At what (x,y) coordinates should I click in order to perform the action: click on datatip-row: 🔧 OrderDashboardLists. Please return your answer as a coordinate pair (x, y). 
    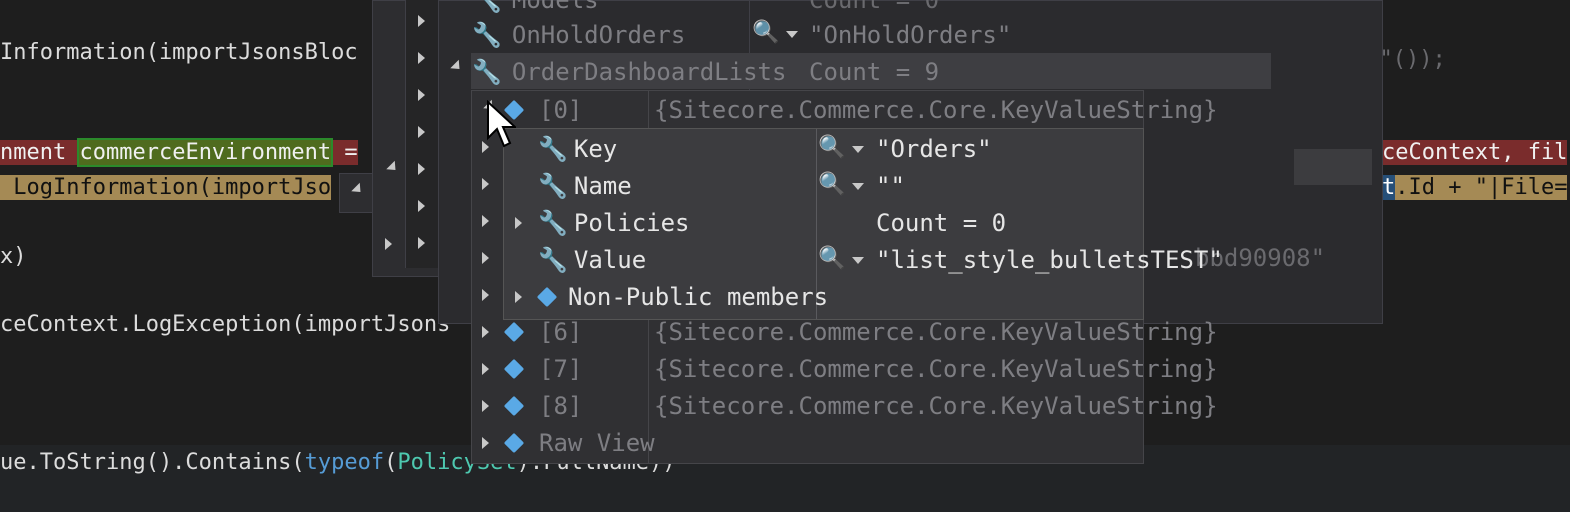
    Looking at the image, I should click on (629, 72).